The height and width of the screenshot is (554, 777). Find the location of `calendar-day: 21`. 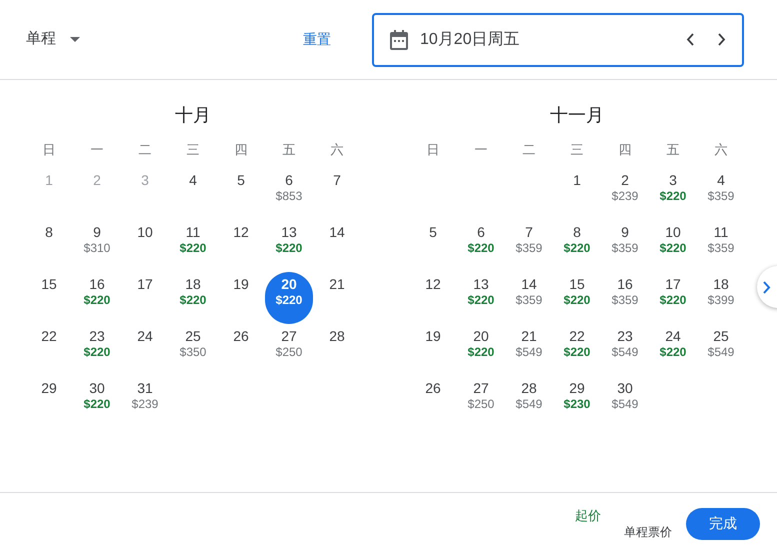

calendar-day: 21 is located at coordinates (337, 298).